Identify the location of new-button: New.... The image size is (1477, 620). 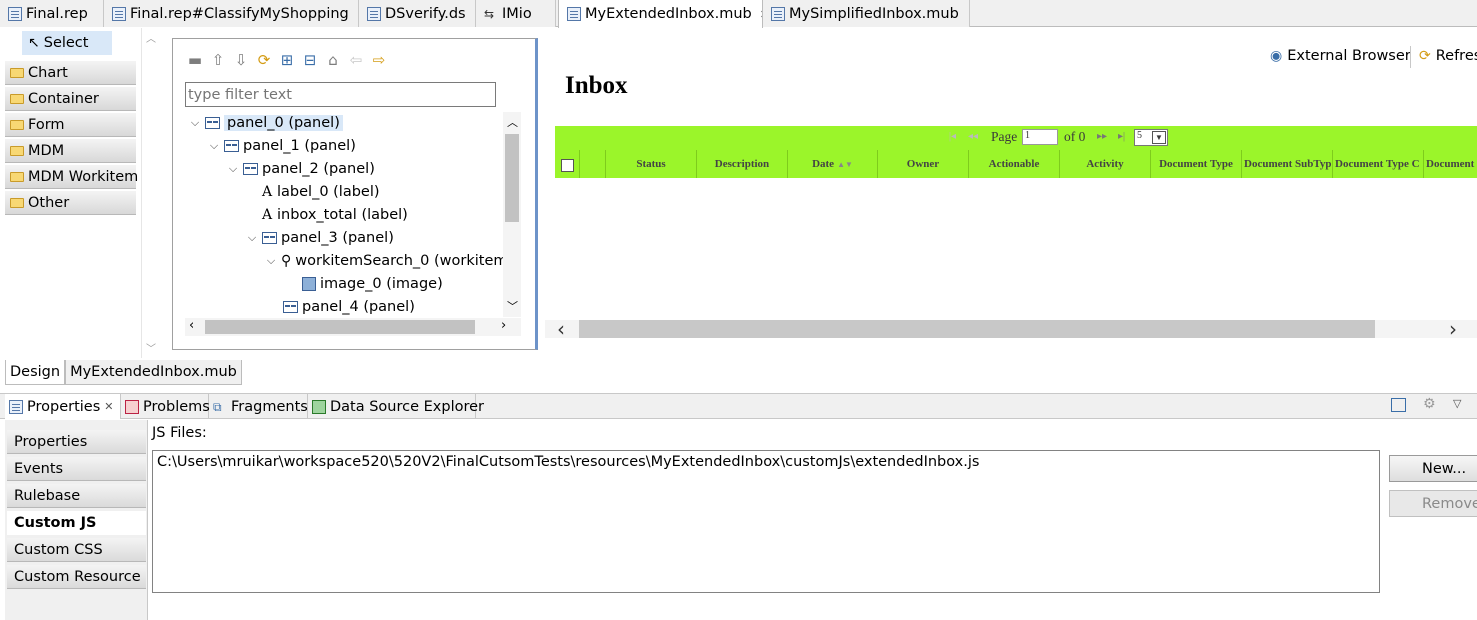
(1433, 468).